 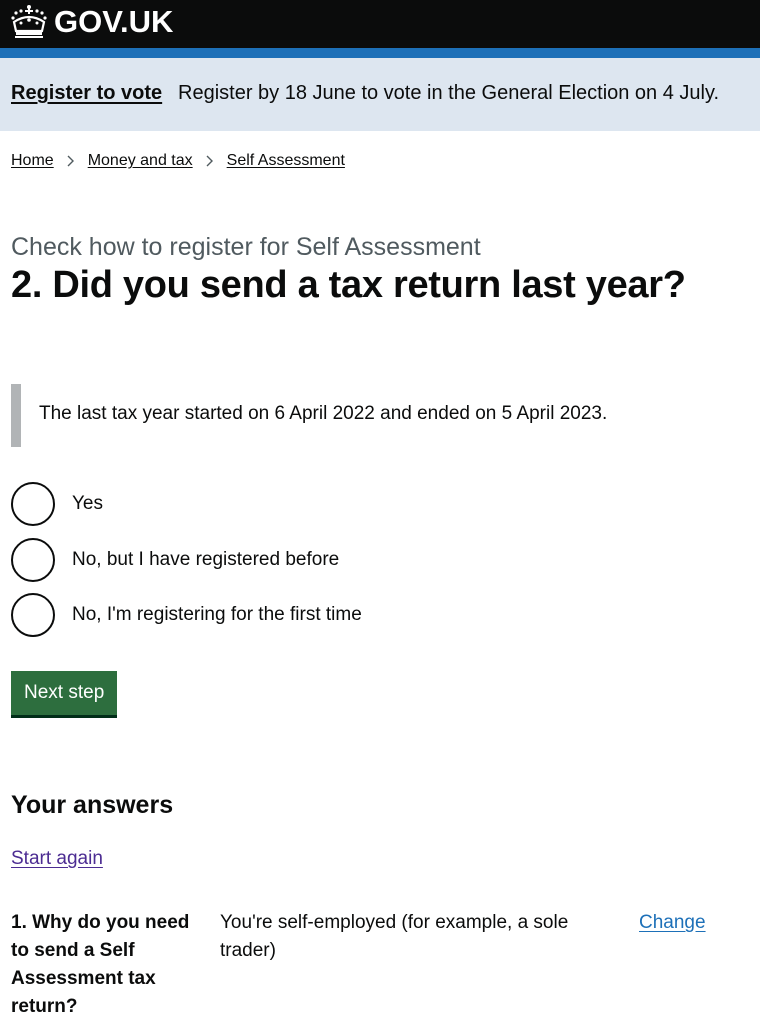 What do you see at coordinates (87, 503) in the screenshot?
I see `radio-label: Yes` at bounding box center [87, 503].